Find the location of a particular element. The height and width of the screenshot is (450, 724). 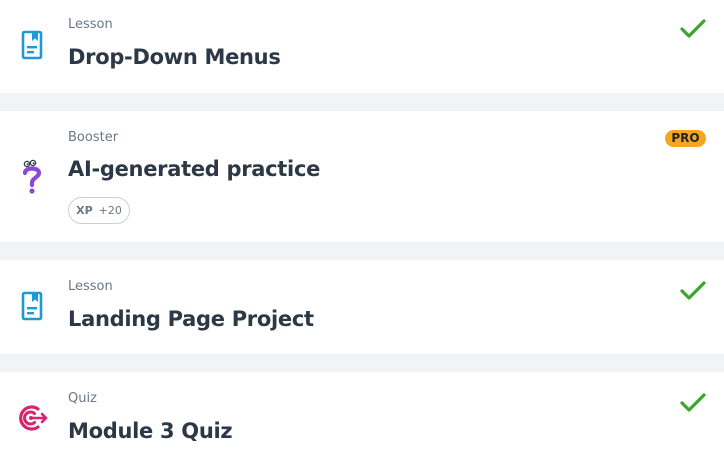

item-title: AI-generated practice is located at coordinates (194, 169).